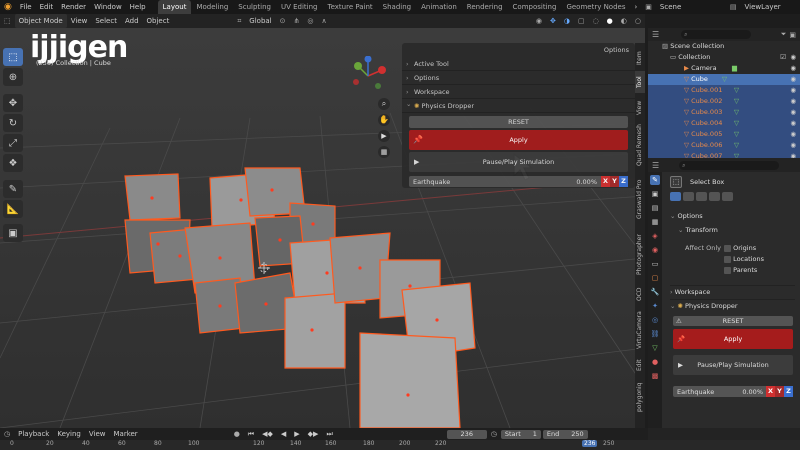  I want to click on tab-edit: Edit, so click(640, 365).